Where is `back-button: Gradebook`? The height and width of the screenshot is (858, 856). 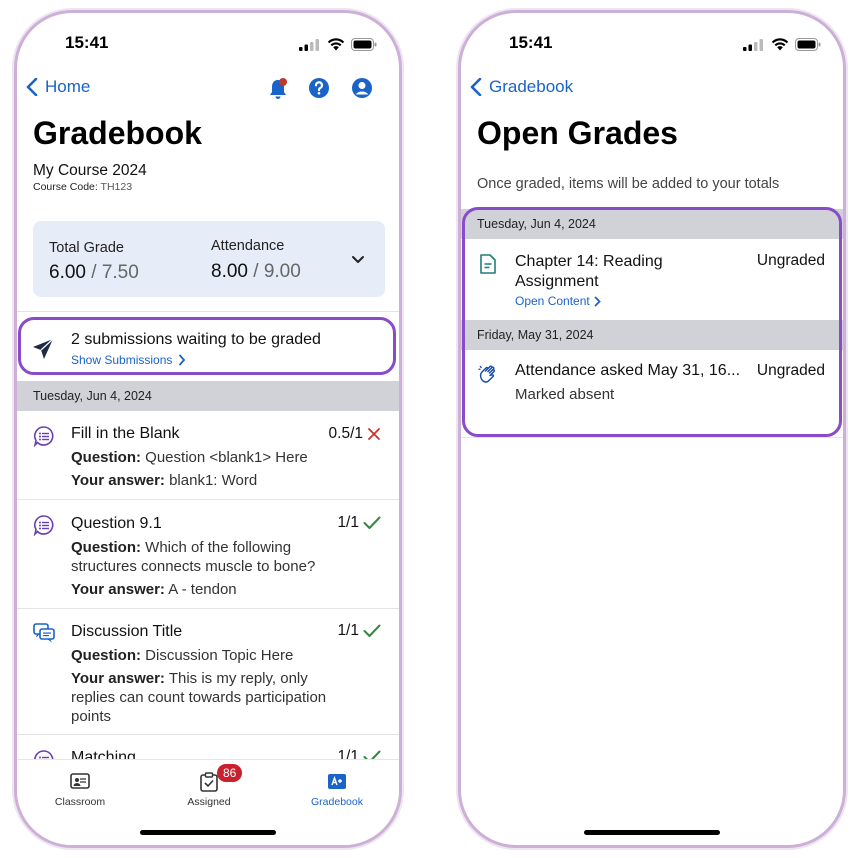 back-button: Gradebook is located at coordinates (521, 87).